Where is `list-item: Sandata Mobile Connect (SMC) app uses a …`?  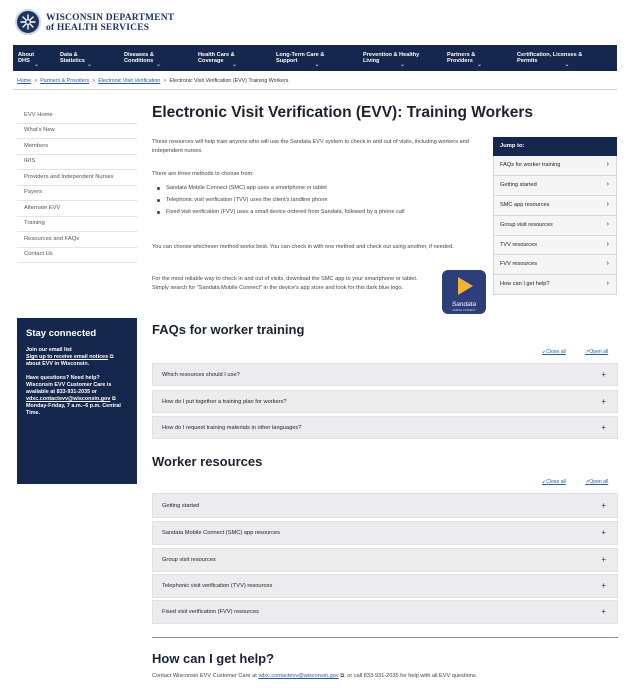 list-item: Sandata Mobile Connect (SMC) app uses a … is located at coordinates (316, 188).